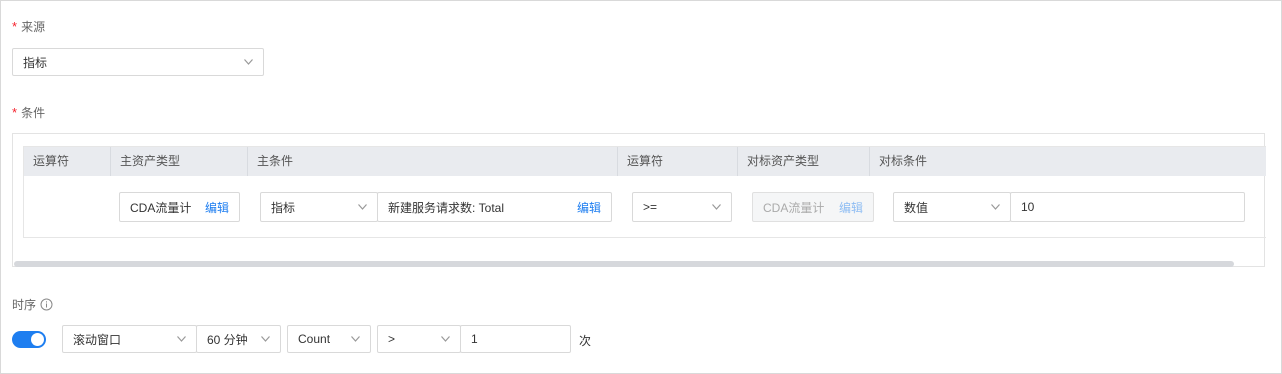 This screenshot has height=374, width=1282. What do you see at coordinates (916, 207) in the screenshot?
I see `benchmark-condition-type-value: 数值` at bounding box center [916, 207].